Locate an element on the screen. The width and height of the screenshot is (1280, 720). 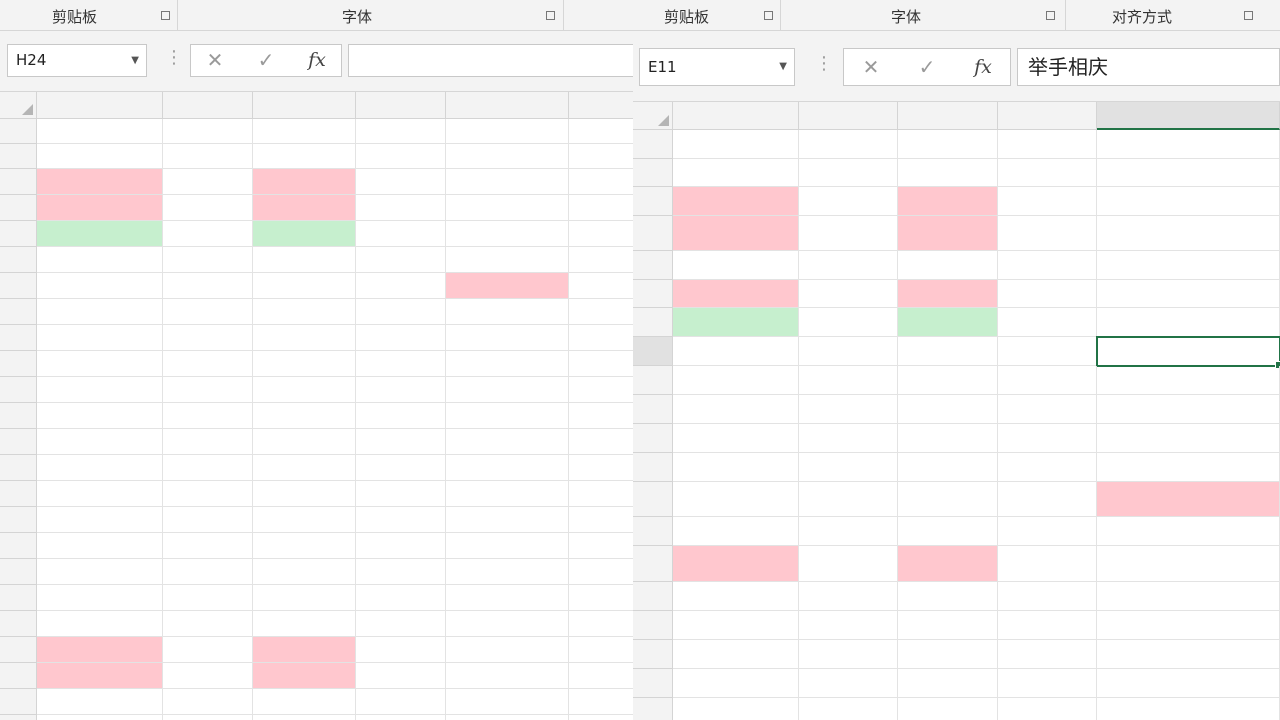
enter-check-icon: ✓ is located at coordinates (266, 60).